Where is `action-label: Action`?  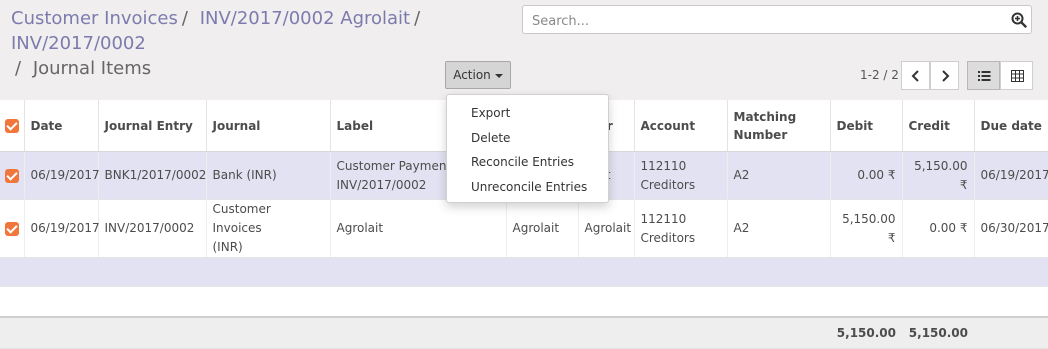
action-label: Action is located at coordinates (472, 75).